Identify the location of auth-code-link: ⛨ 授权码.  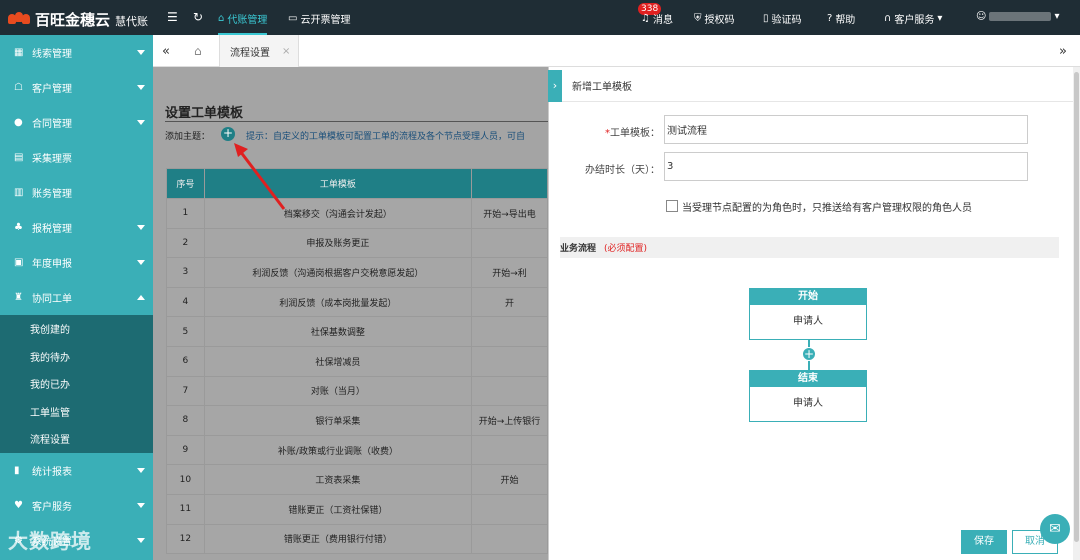
(714, 18).